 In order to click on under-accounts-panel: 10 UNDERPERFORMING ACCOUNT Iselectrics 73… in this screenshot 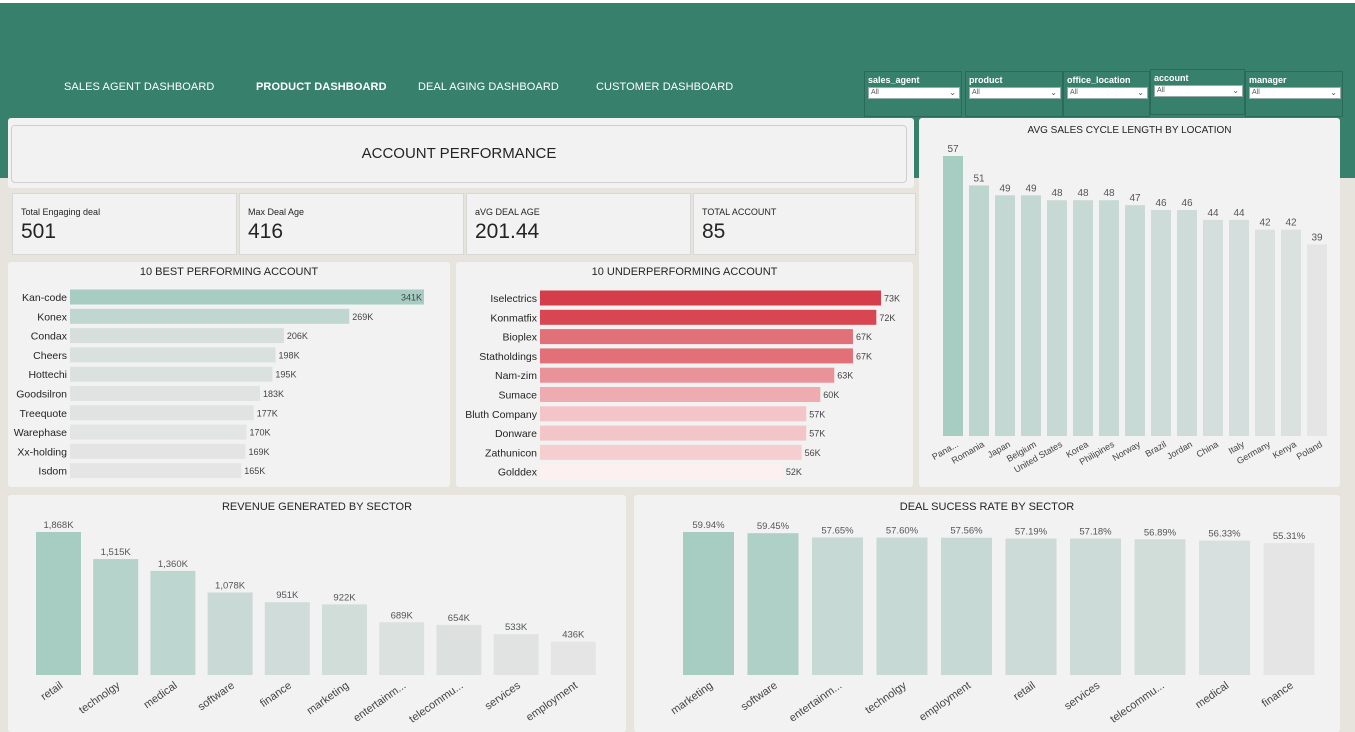, I will do `click(684, 374)`.